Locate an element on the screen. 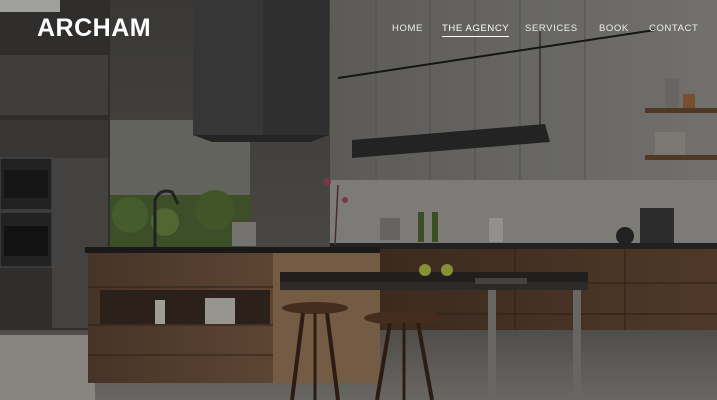 The image size is (717, 400). nav-item-book: BOOK is located at coordinates (614, 28).